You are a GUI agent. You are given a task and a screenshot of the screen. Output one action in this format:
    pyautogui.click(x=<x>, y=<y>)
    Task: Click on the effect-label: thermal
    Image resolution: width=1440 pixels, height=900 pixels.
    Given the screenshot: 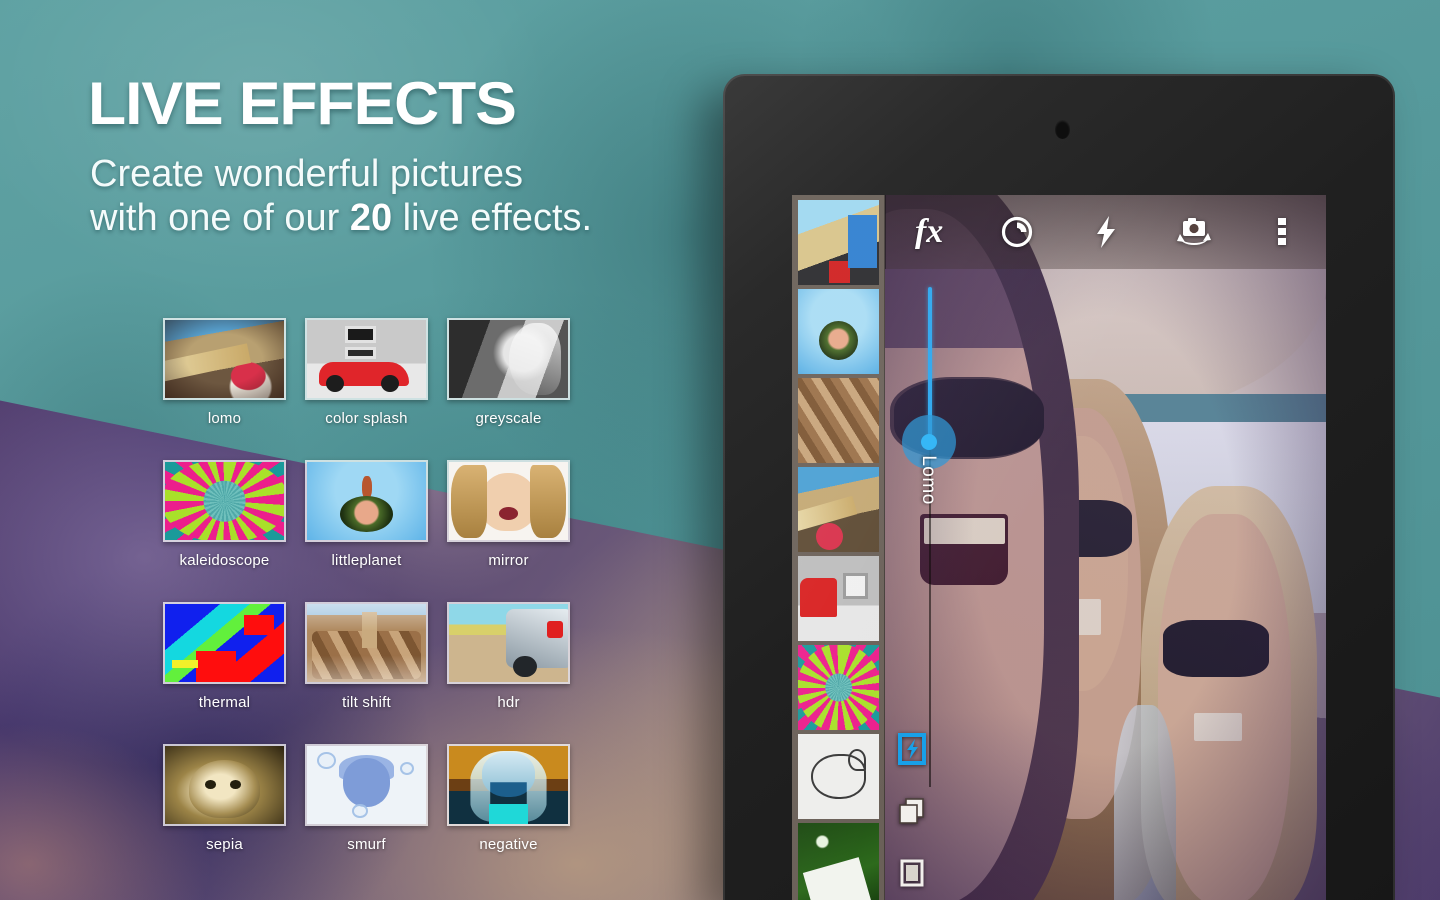 What is the action you would take?
    pyautogui.click(x=224, y=702)
    